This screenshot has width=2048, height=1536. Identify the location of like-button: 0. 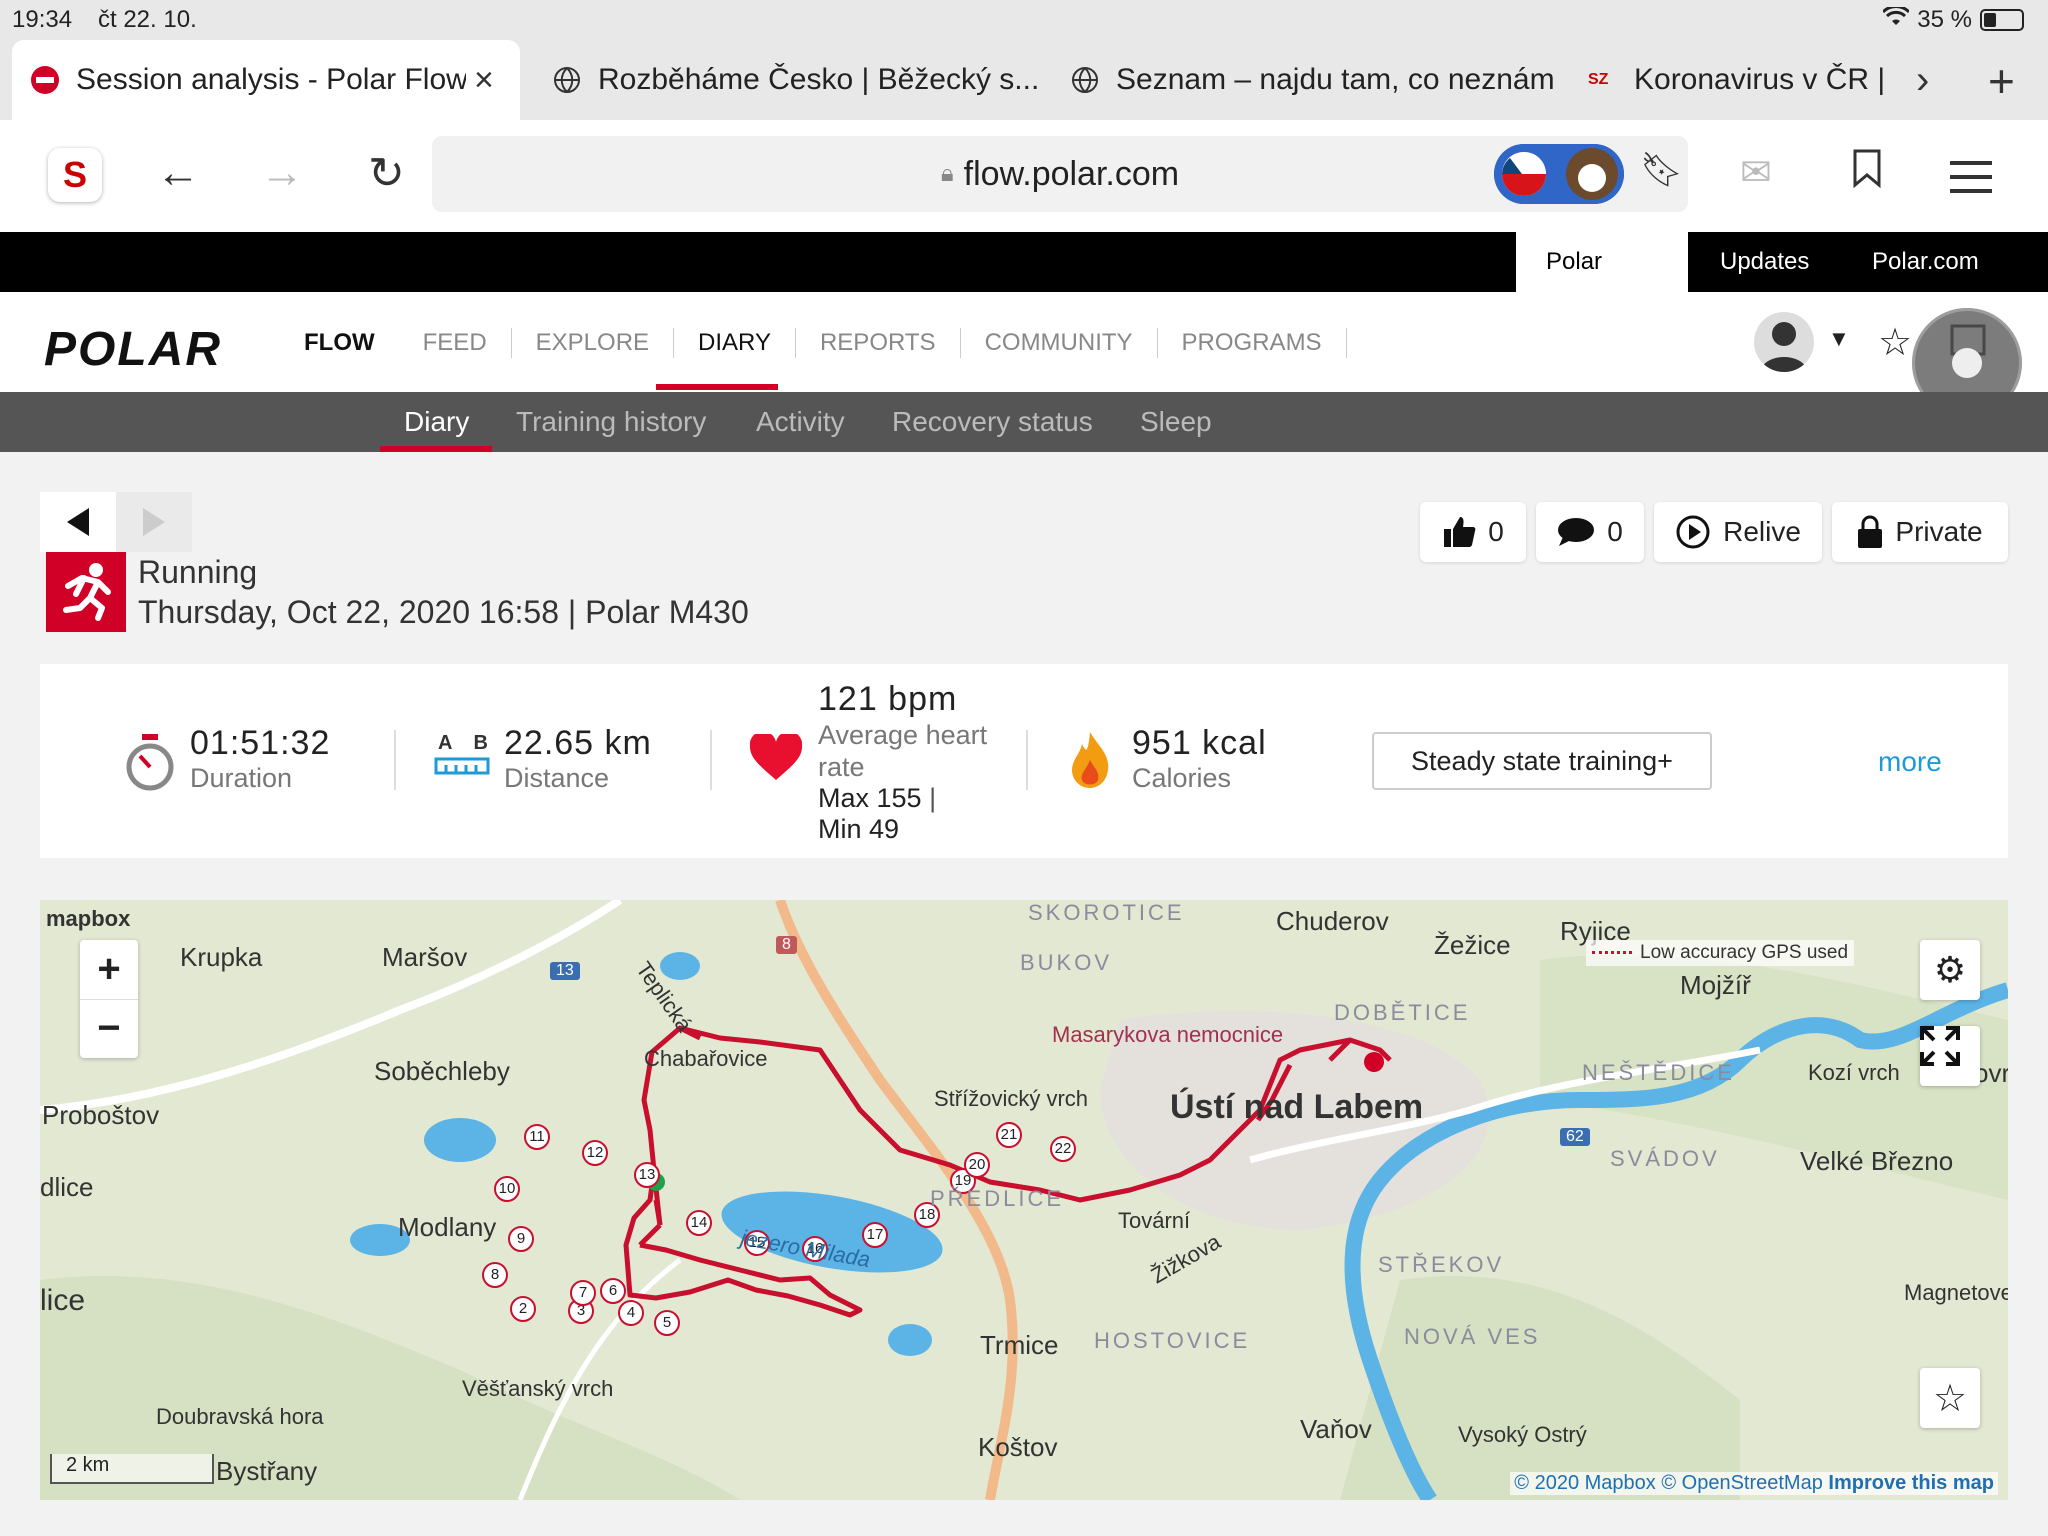
(1473, 532).